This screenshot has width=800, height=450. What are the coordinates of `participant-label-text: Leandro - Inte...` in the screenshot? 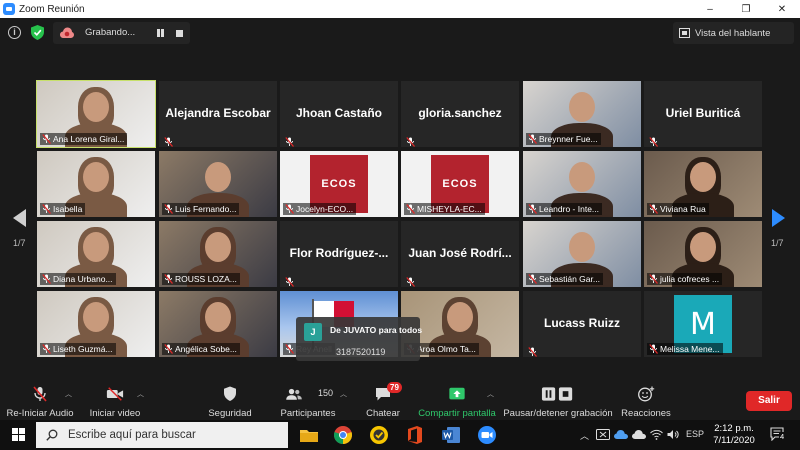 It's located at (569, 209).